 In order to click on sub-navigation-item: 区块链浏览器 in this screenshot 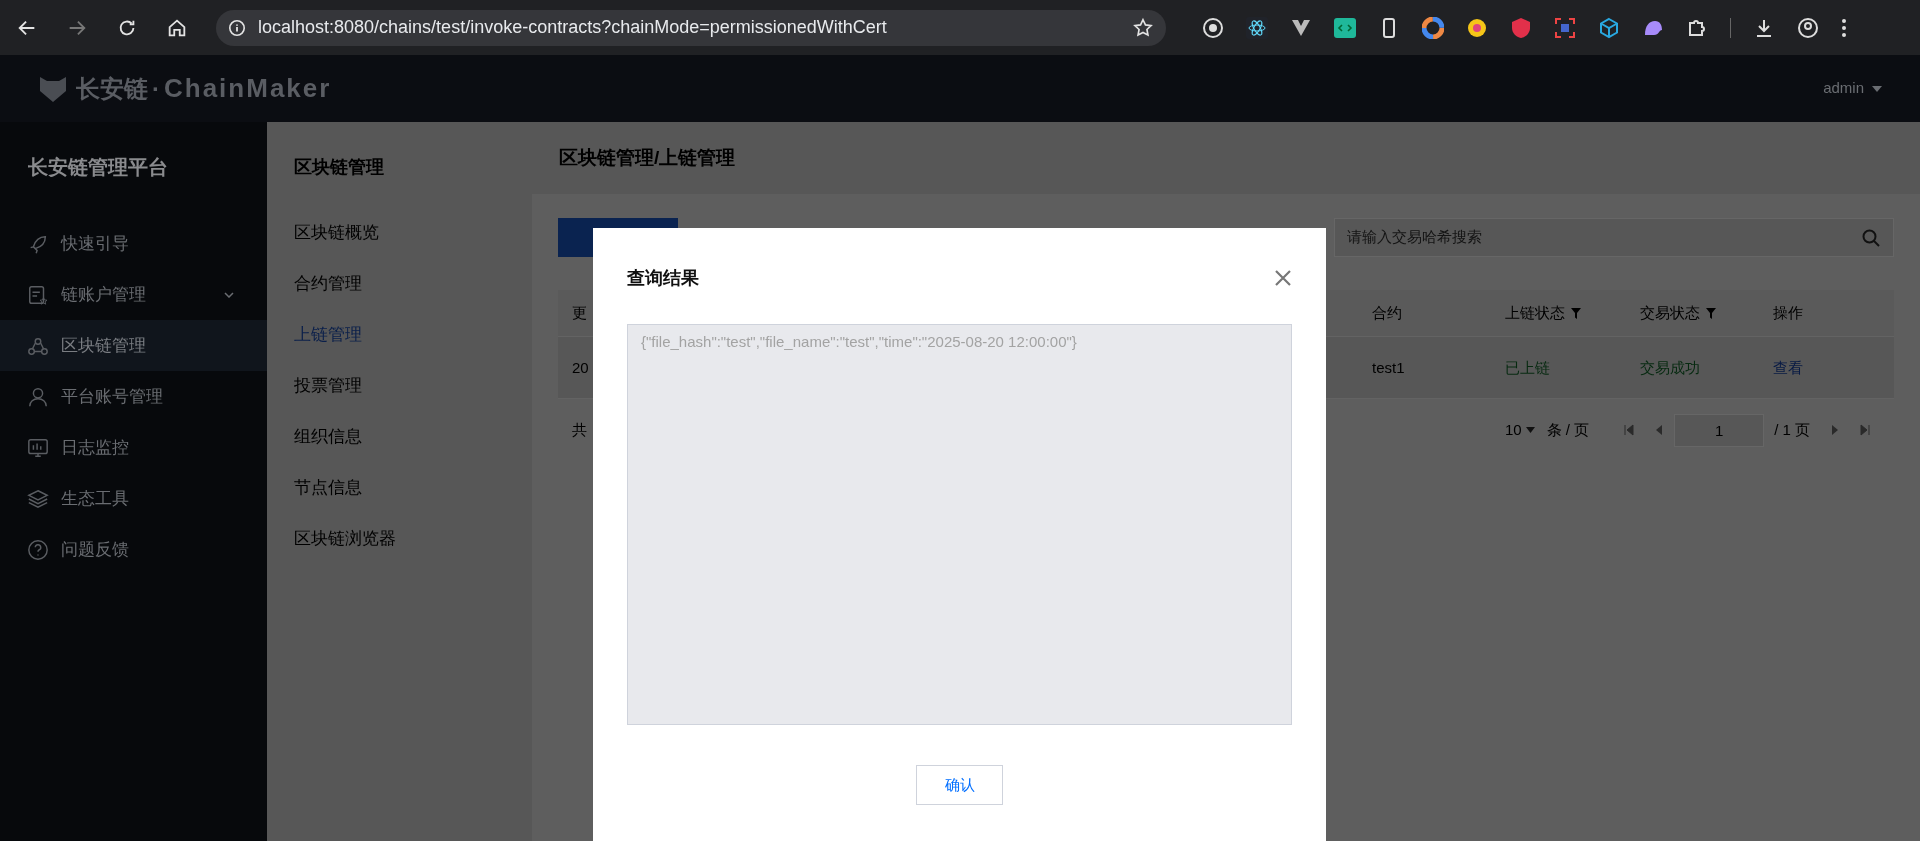, I will do `click(399, 538)`.